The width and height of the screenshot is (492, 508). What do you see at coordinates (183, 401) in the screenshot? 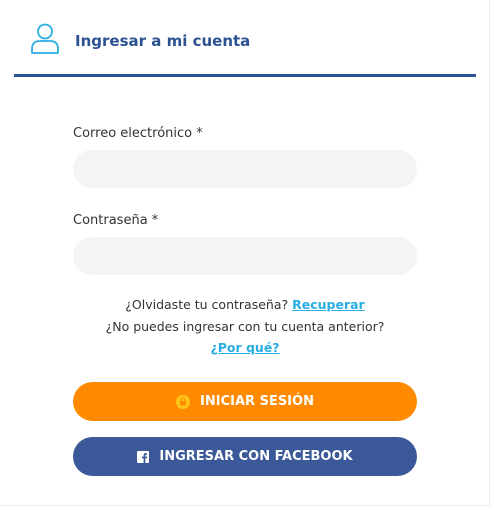
I see `lock-icon` at bounding box center [183, 401].